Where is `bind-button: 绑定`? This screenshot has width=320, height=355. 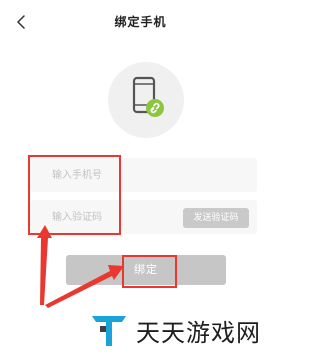 bind-button: 绑定 is located at coordinates (146, 270).